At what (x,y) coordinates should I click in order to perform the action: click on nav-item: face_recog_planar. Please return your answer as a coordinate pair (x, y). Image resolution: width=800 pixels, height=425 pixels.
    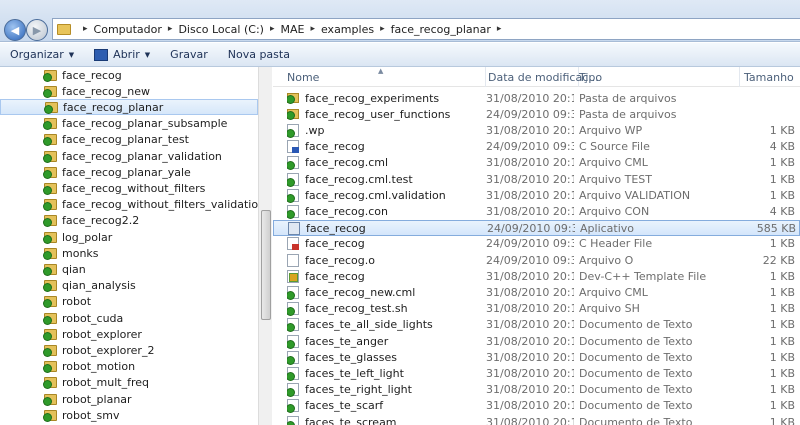
    Looking at the image, I should click on (129, 107).